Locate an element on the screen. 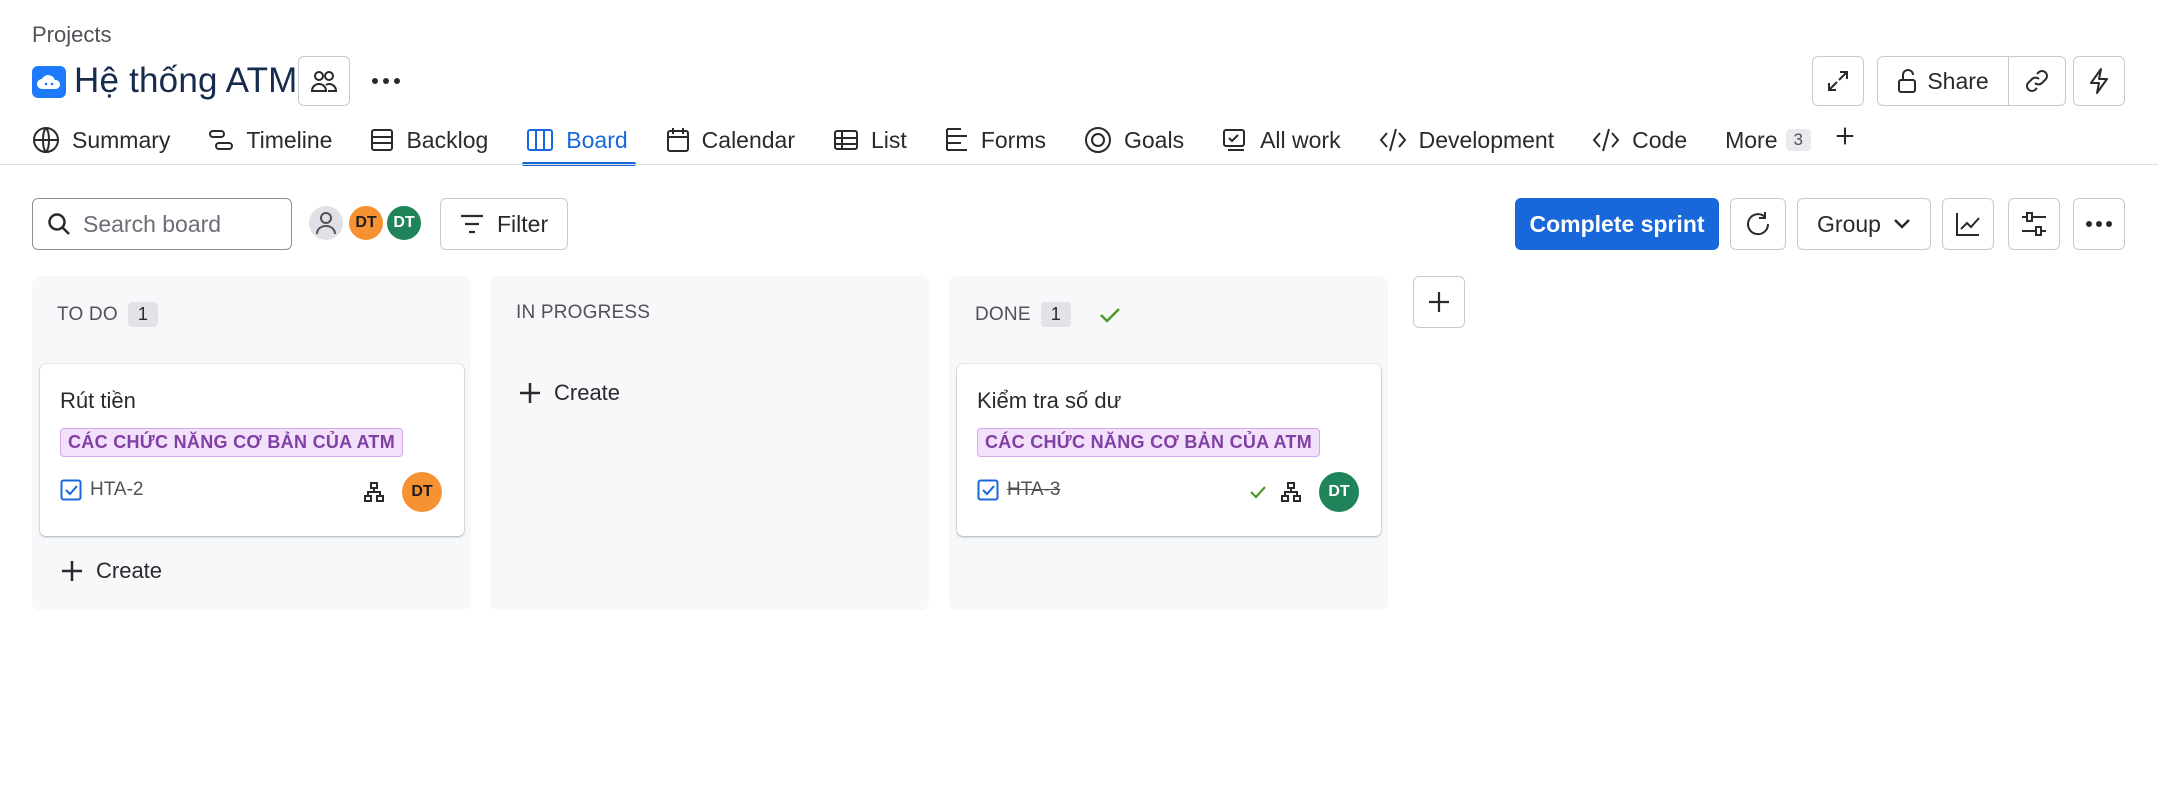 The width and height of the screenshot is (2158, 794). card-key: HTA-2 is located at coordinates (101, 490).